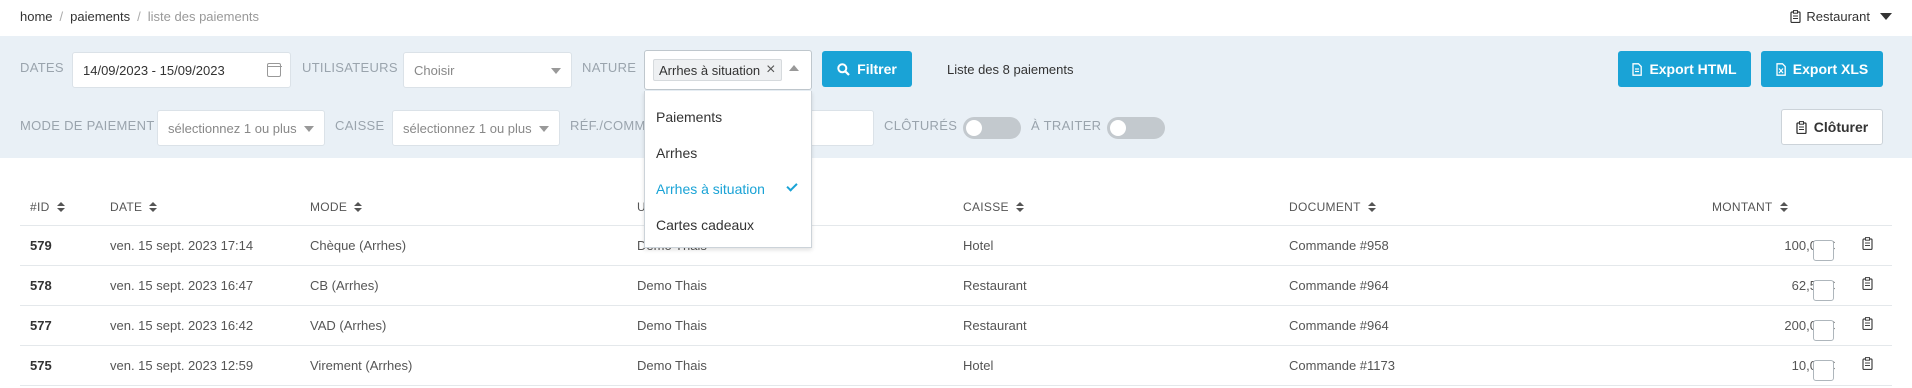  What do you see at coordinates (344, 285) in the screenshot?
I see `cell-mode: CB (Arrhes)` at bounding box center [344, 285].